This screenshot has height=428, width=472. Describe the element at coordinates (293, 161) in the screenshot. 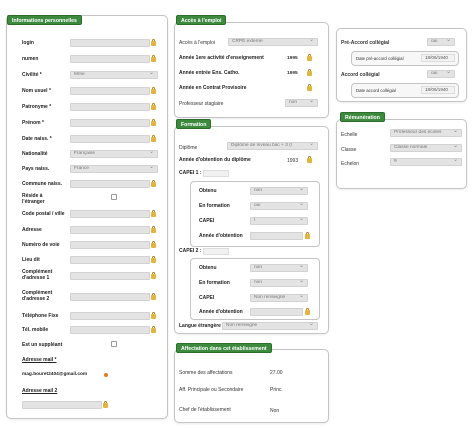

I see `annee-diplome-value: 1993` at that location.